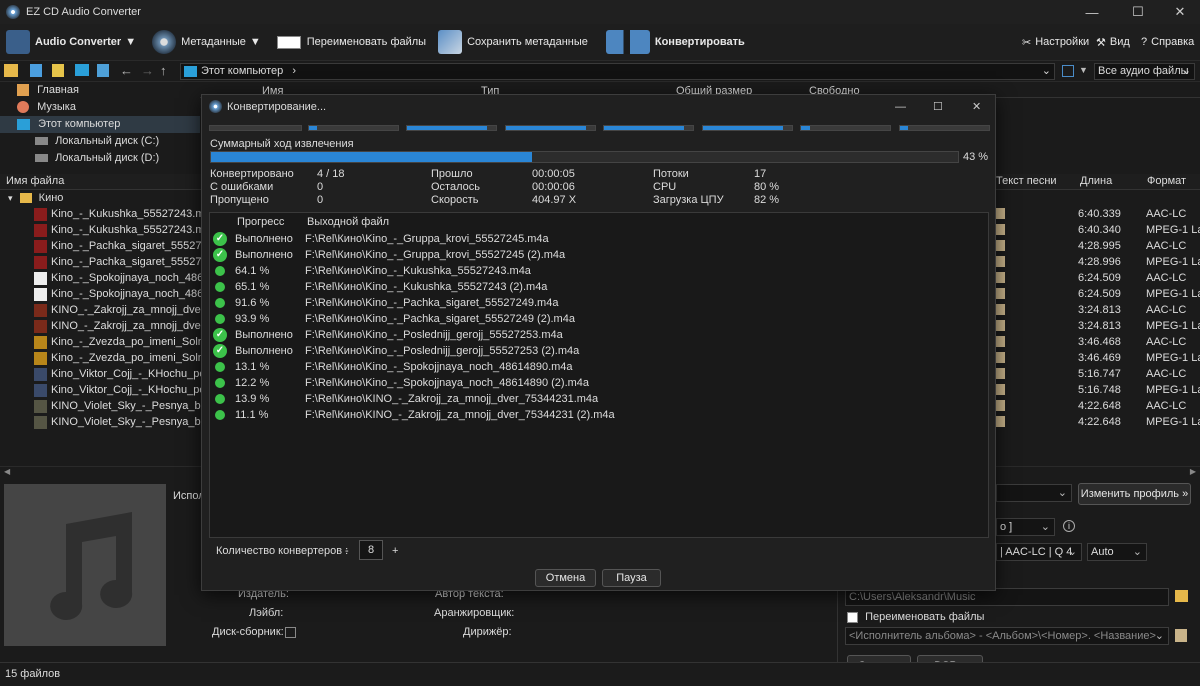 The height and width of the screenshot is (686, 1200). What do you see at coordinates (565, 578) in the screenshot?
I see `cancel-button: Отмена` at bounding box center [565, 578].